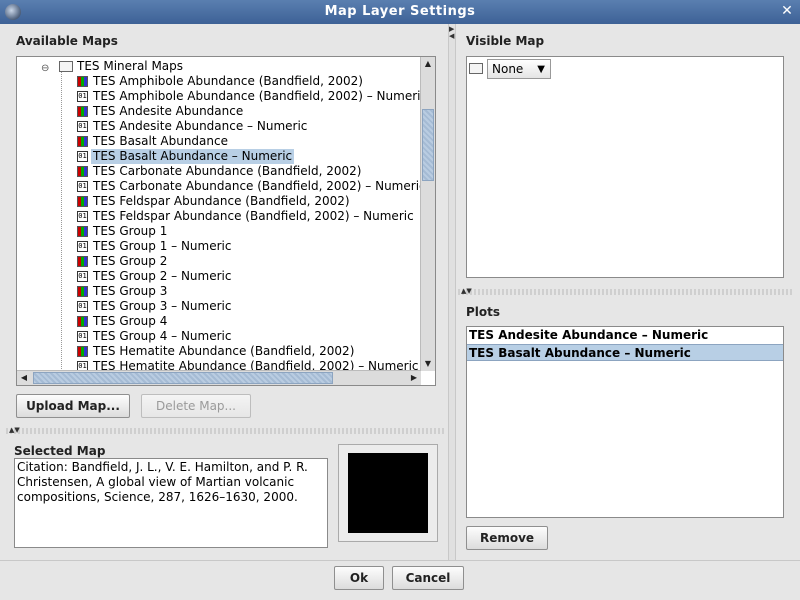 This screenshot has height=600, width=800. I want to click on horizontal-scroll-thumb, so click(183, 378).